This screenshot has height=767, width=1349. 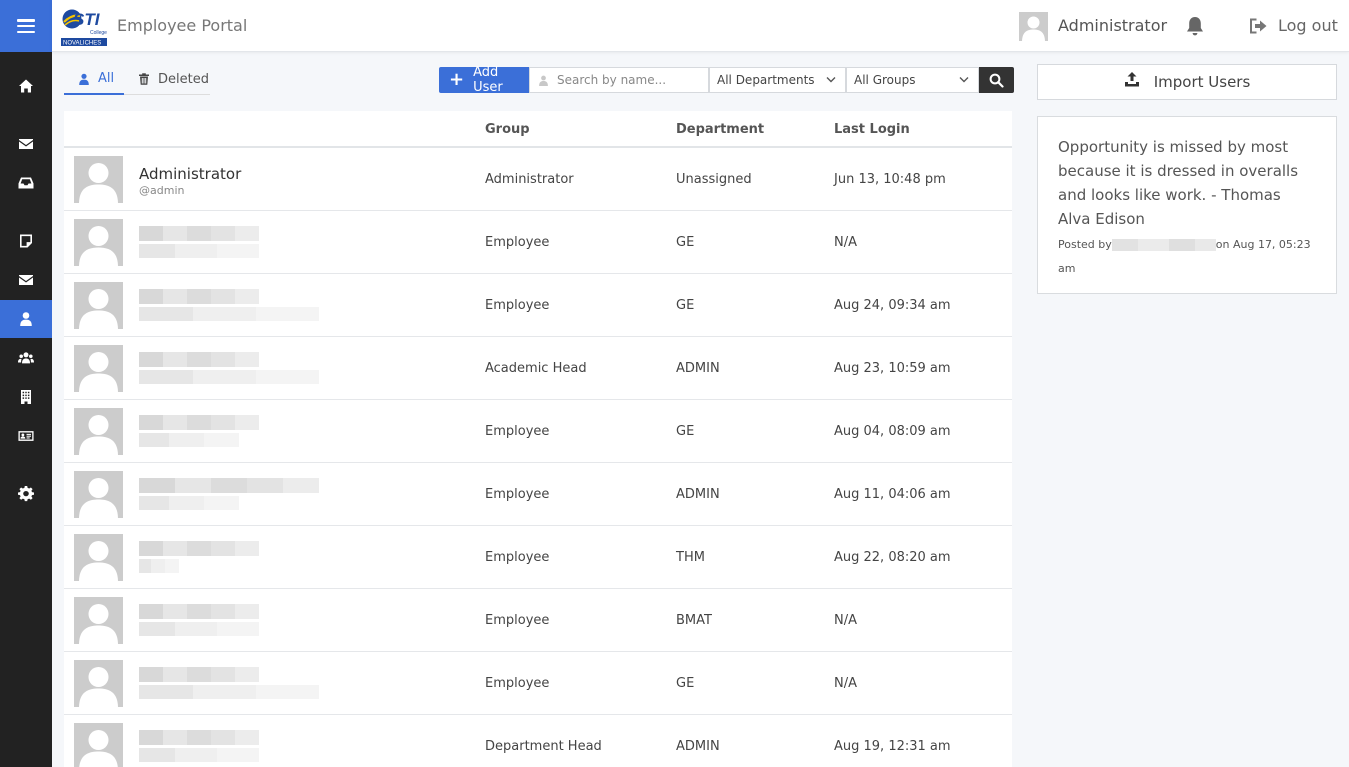 I want to click on sidebar-item-users, so click(x=26, y=319).